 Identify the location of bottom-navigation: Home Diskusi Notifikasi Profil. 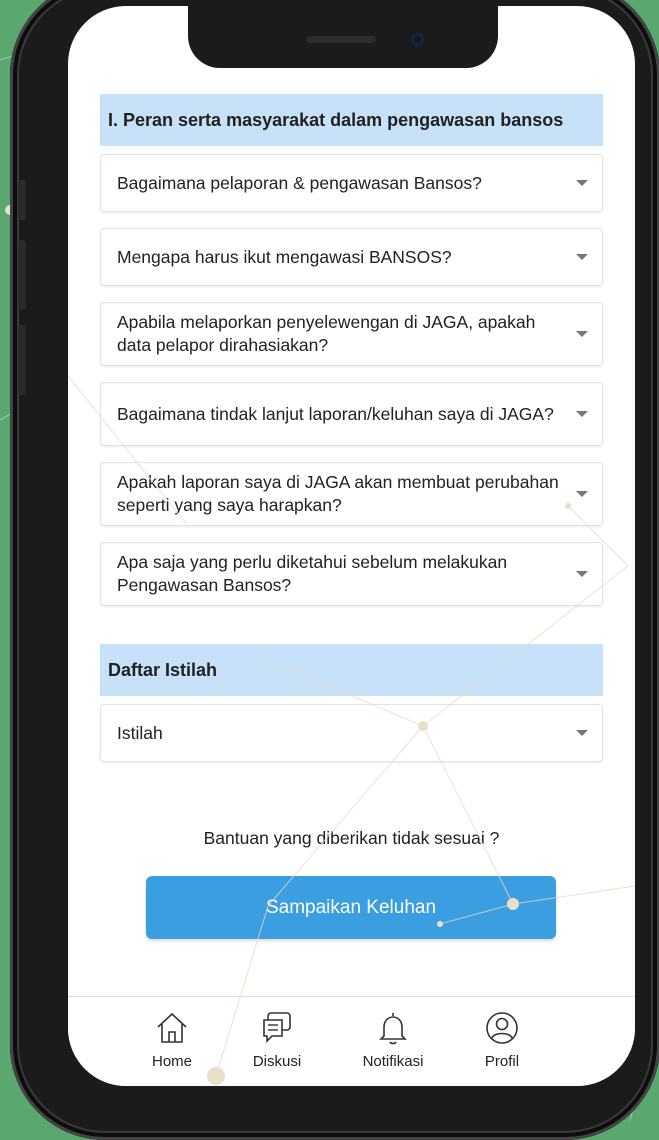
(351, 1041).